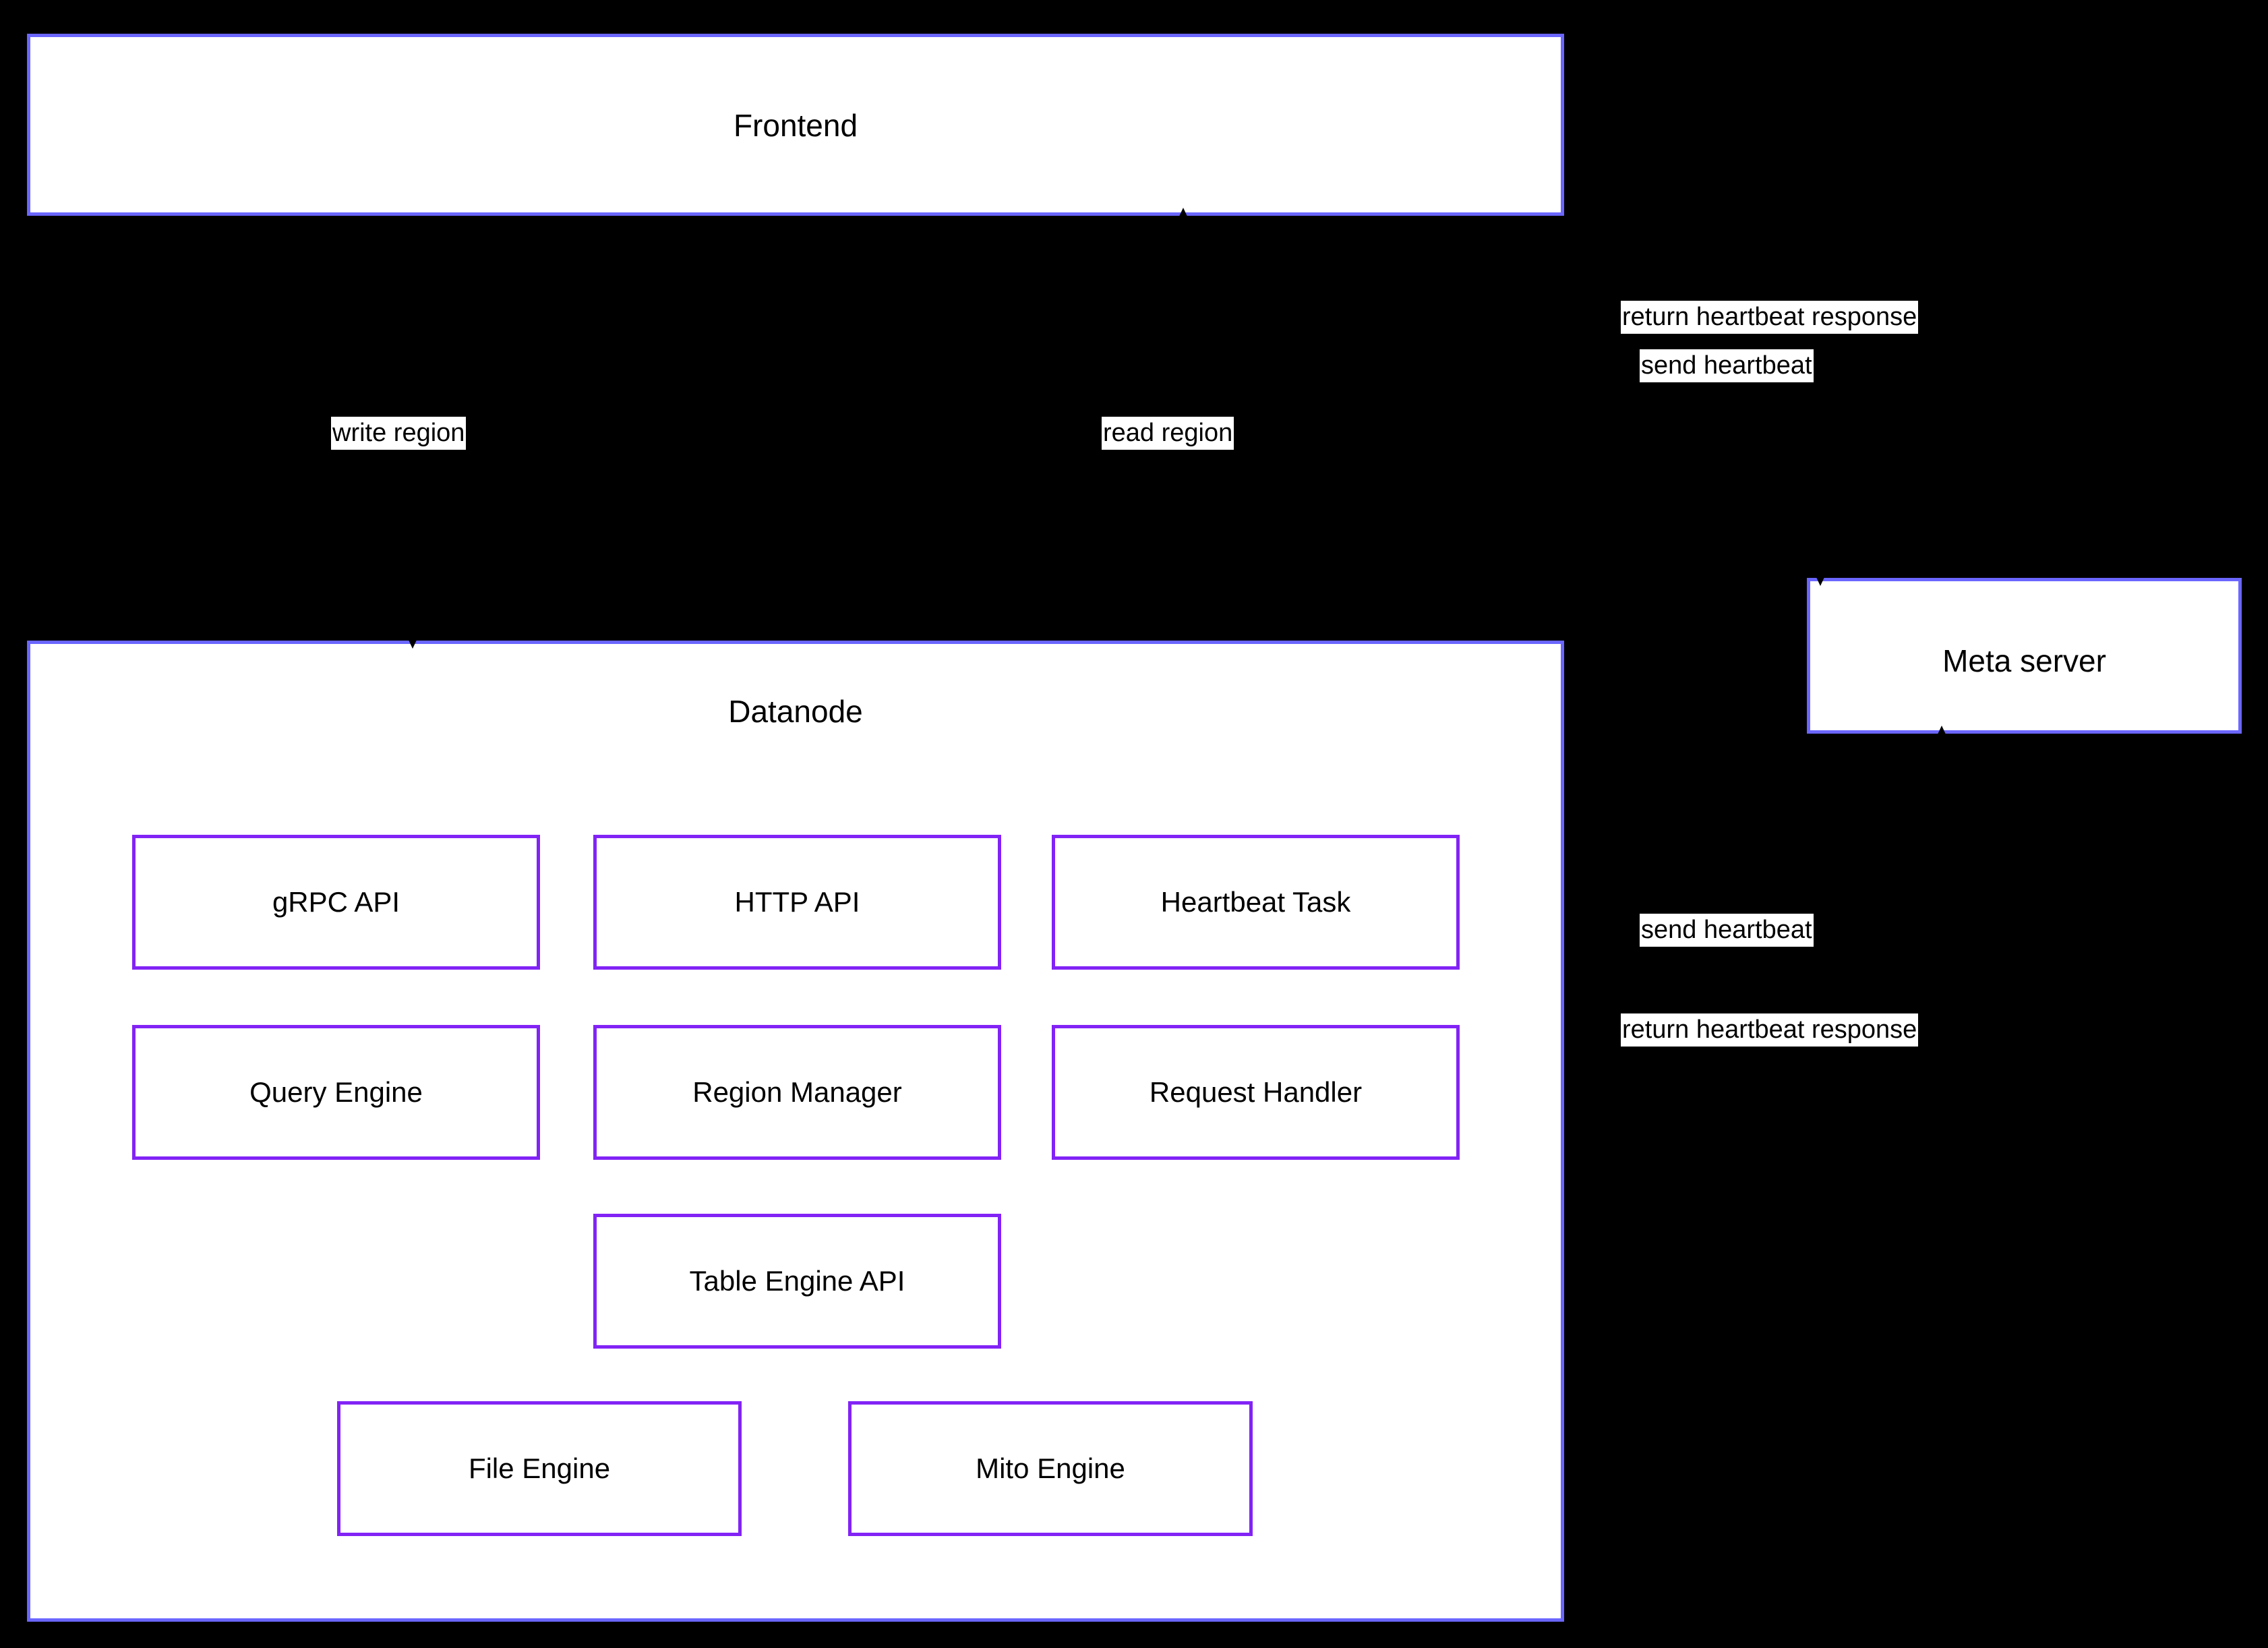 Image resolution: width=2268 pixels, height=1648 pixels. I want to click on component-grpc-api-label: gRPC API, so click(336, 901).